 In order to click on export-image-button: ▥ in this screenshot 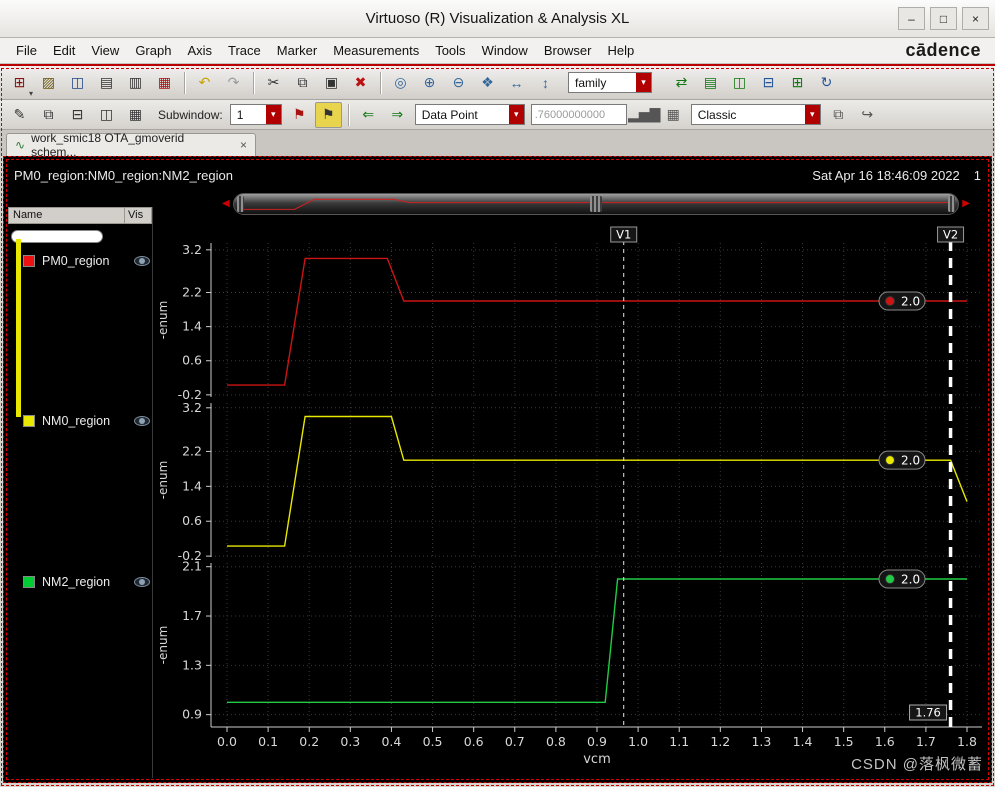, I will do `click(135, 83)`.